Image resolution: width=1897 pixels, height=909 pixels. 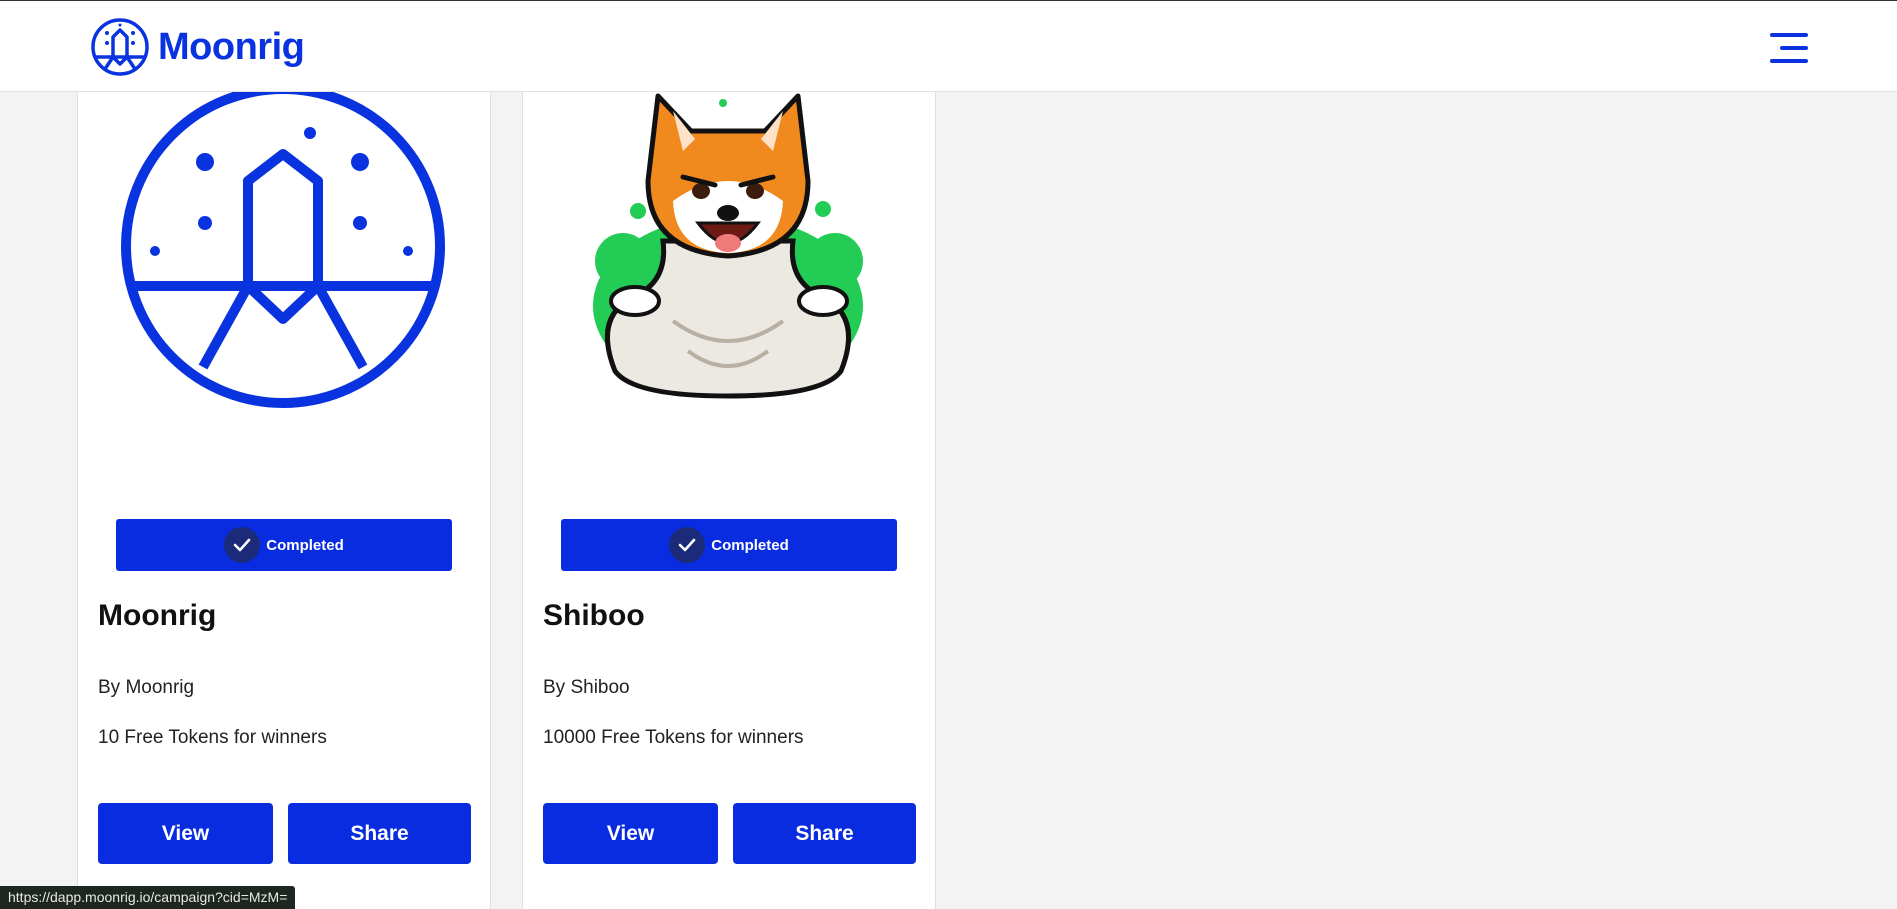 I want to click on campaign-title: Moonrig, so click(x=157, y=615).